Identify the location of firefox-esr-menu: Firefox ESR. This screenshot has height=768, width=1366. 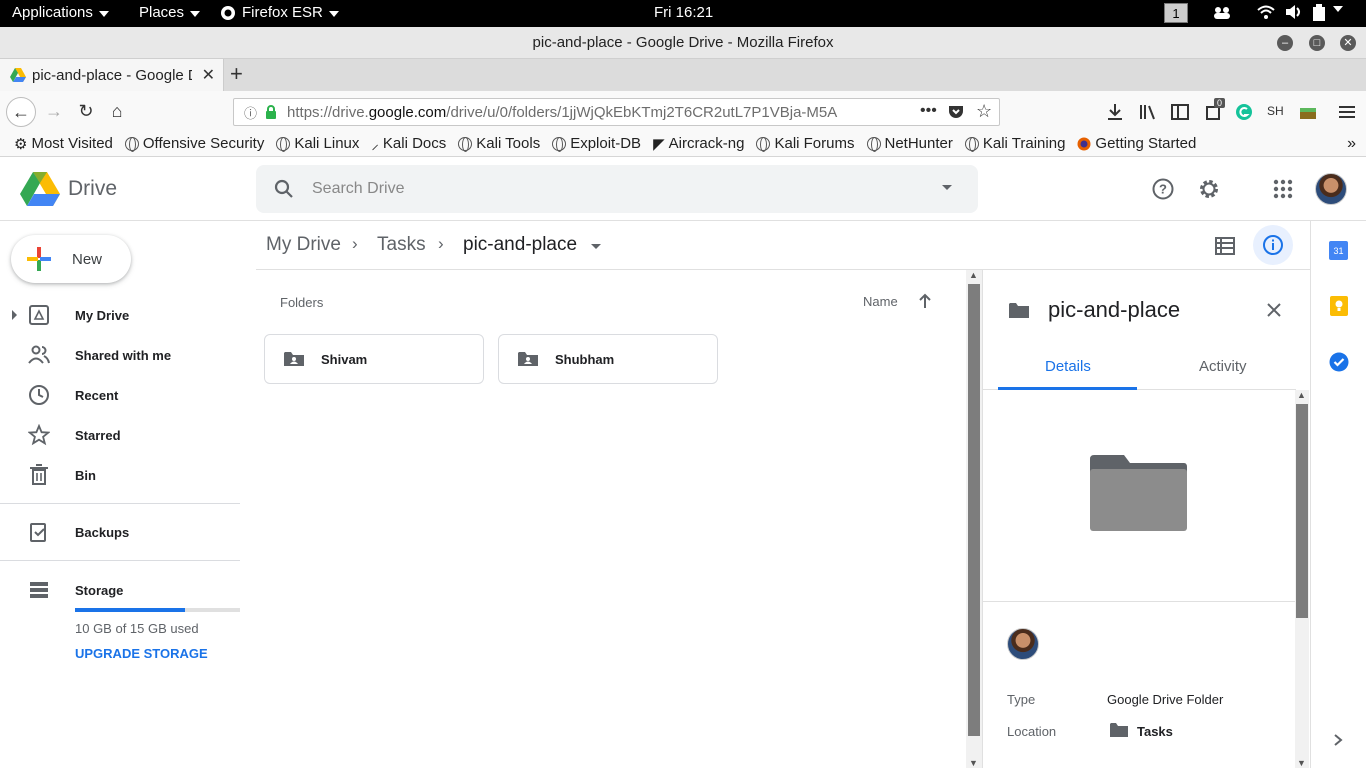
(279, 12).